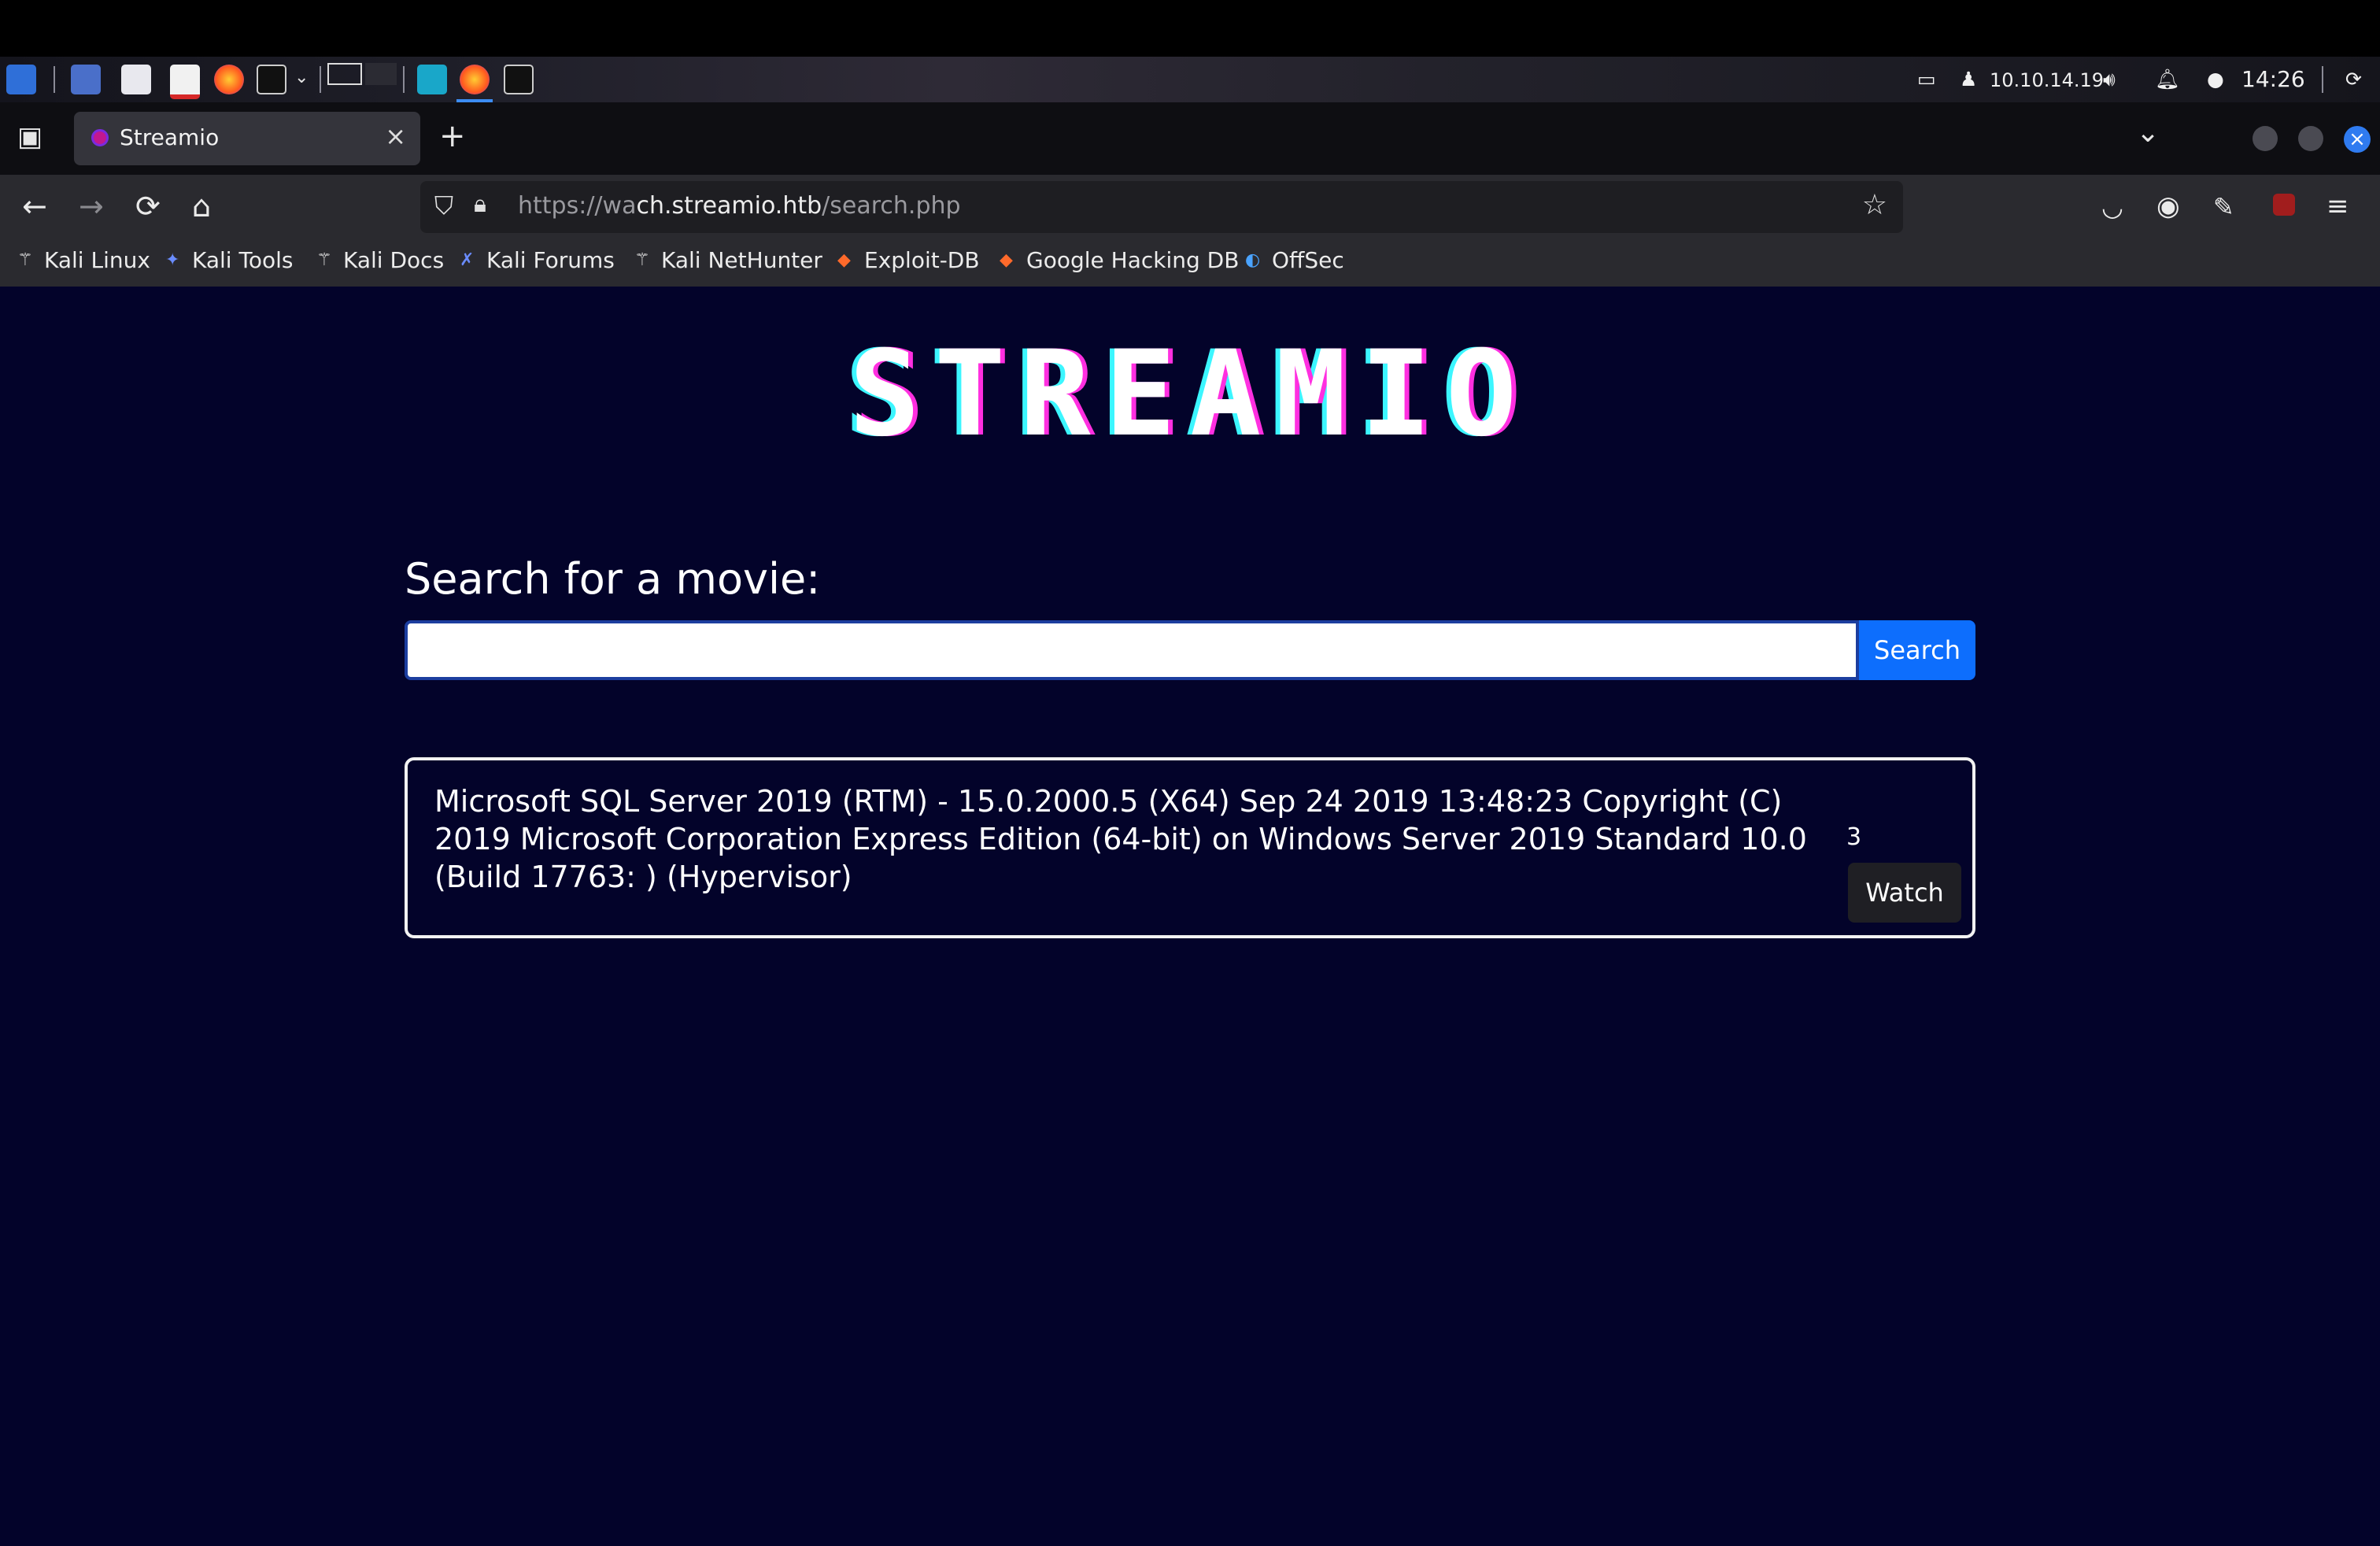  Describe the element at coordinates (271, 80) in the screenshot. I see `terminal-icon` at that location.